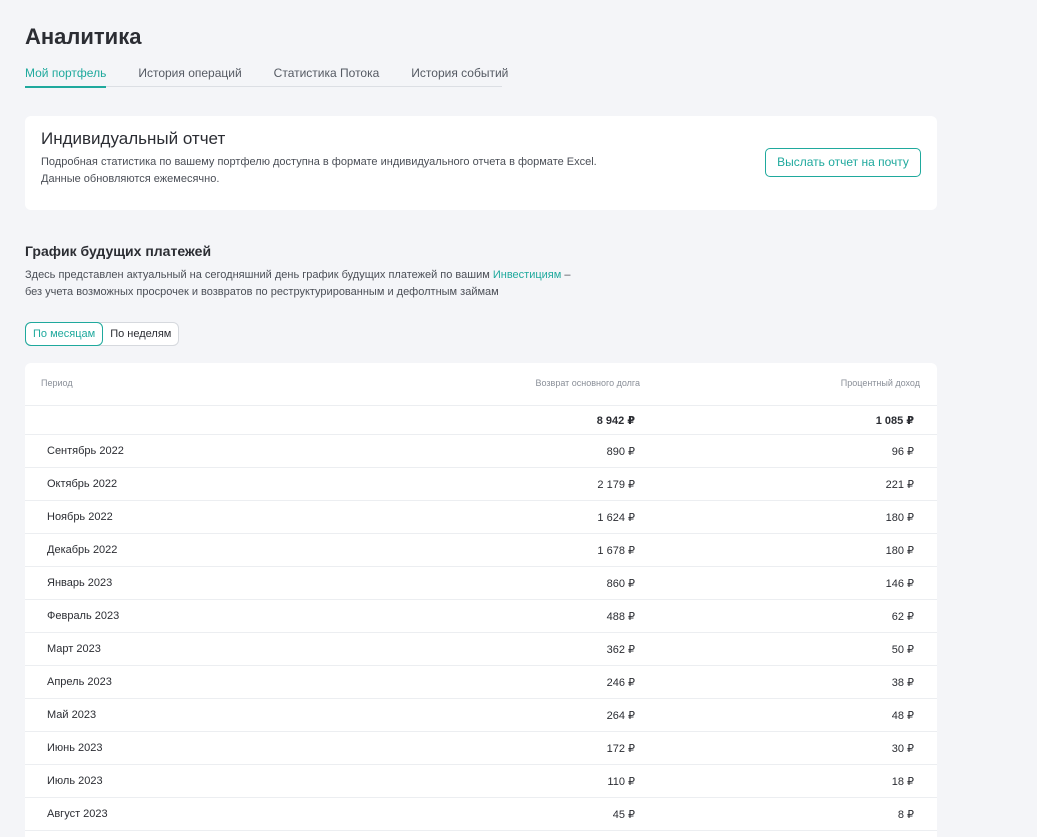 This screenshot has width=1037, height=837. What do you see at coordinates (481, 781) in the screenshot?
I see `table-row: Июль 2023 110 ₽ 18 ₽` at bounding box center [481, 781].